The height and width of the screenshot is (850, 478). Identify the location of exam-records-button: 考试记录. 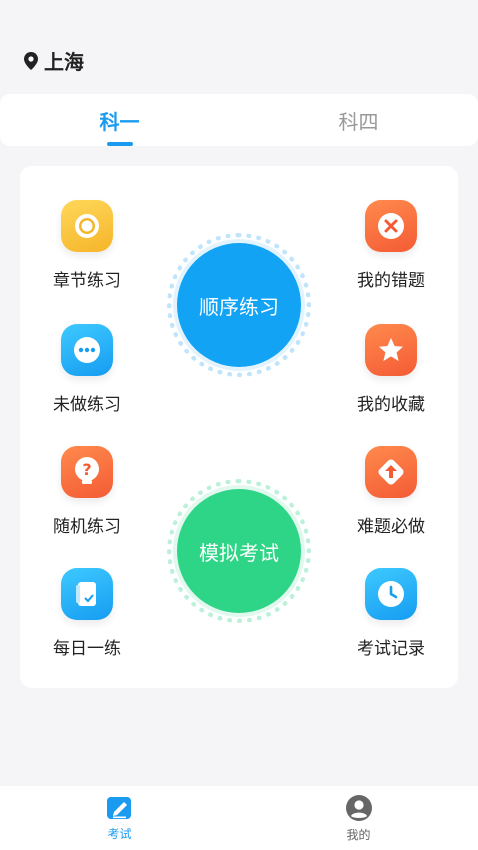
(391, 613).